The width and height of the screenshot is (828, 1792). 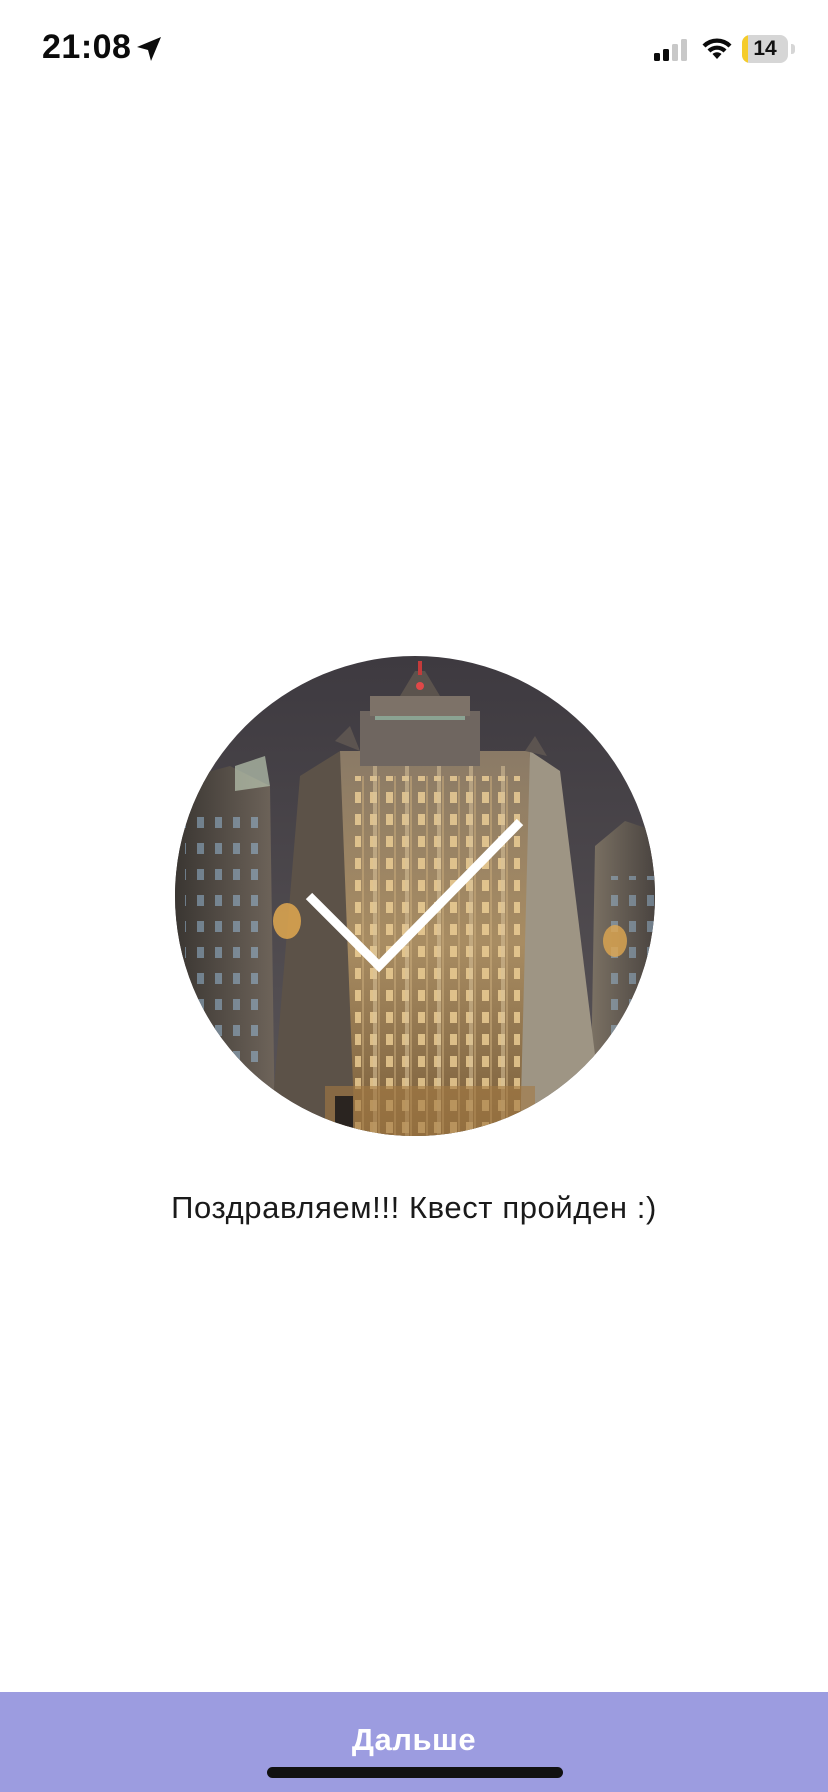 I want to click on battery-icon: 14, so click(x=765, y=49).